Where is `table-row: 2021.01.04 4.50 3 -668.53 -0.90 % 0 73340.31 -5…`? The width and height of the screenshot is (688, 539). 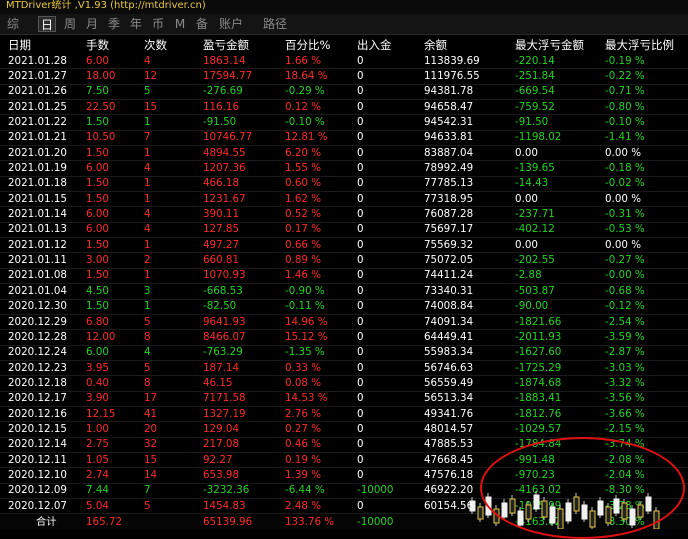
table-row: 2021.01.04 4.50 3 -668.53 -0.90 % 0 73340.31 -5… is located at coordinates (344, 291).